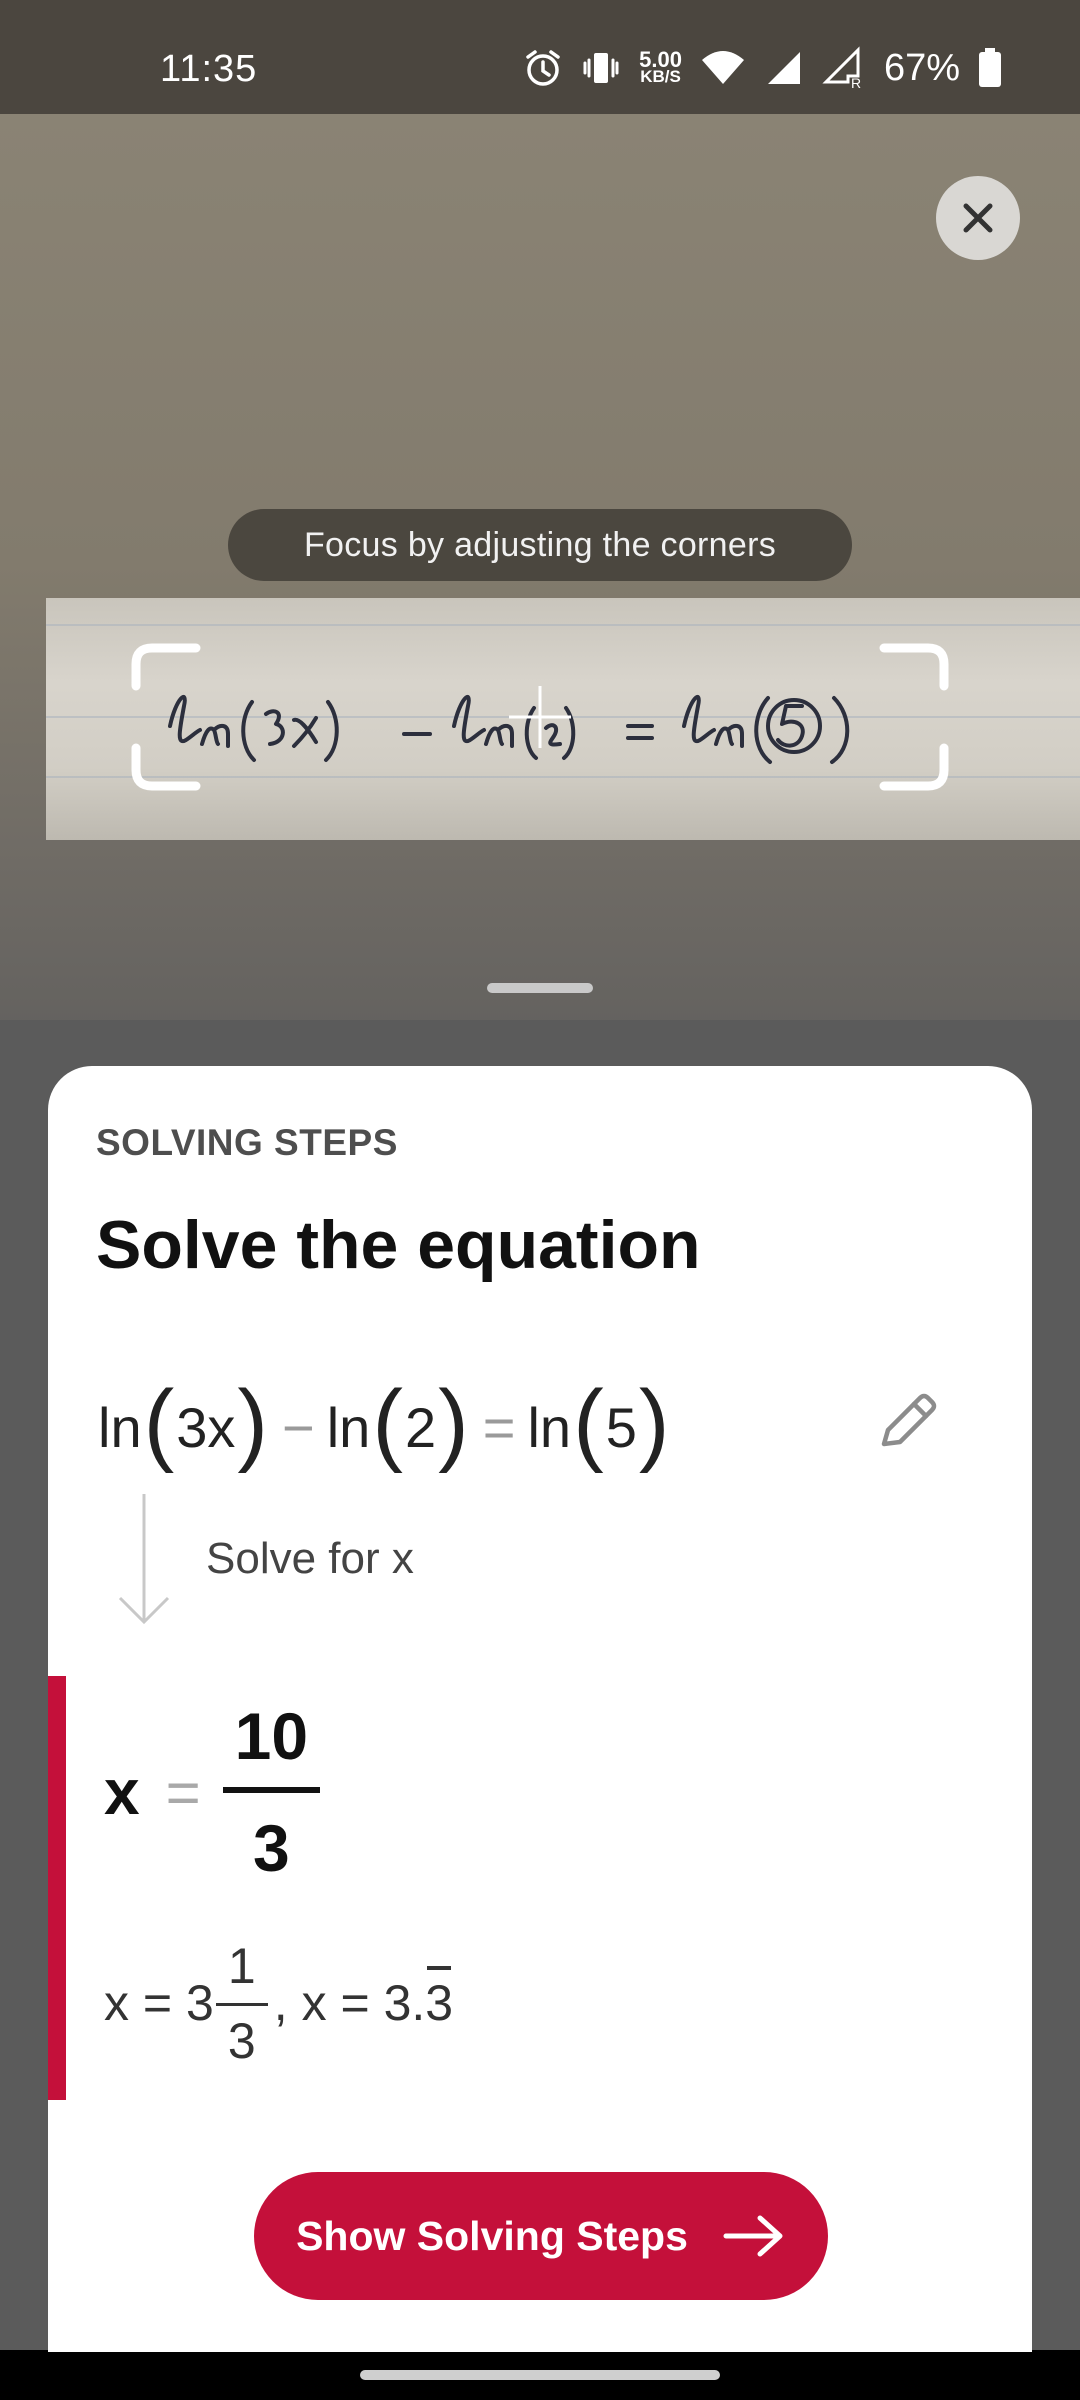 The image size is (1080, 2400). I want to click on edit-button, so click(906, 1422).